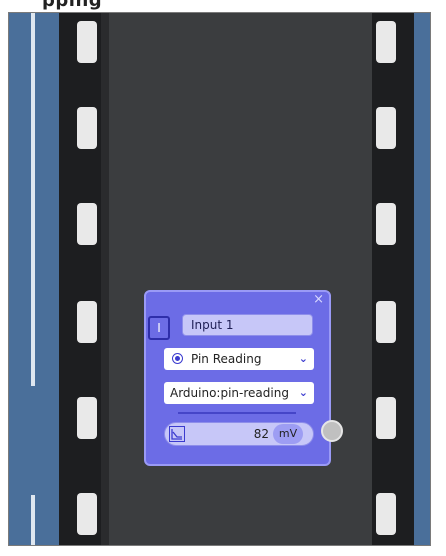 The image size is (446, 556). Describe the element at coordinates (318, 299) in the screenshot. I see `close-icon: ×` at that location.